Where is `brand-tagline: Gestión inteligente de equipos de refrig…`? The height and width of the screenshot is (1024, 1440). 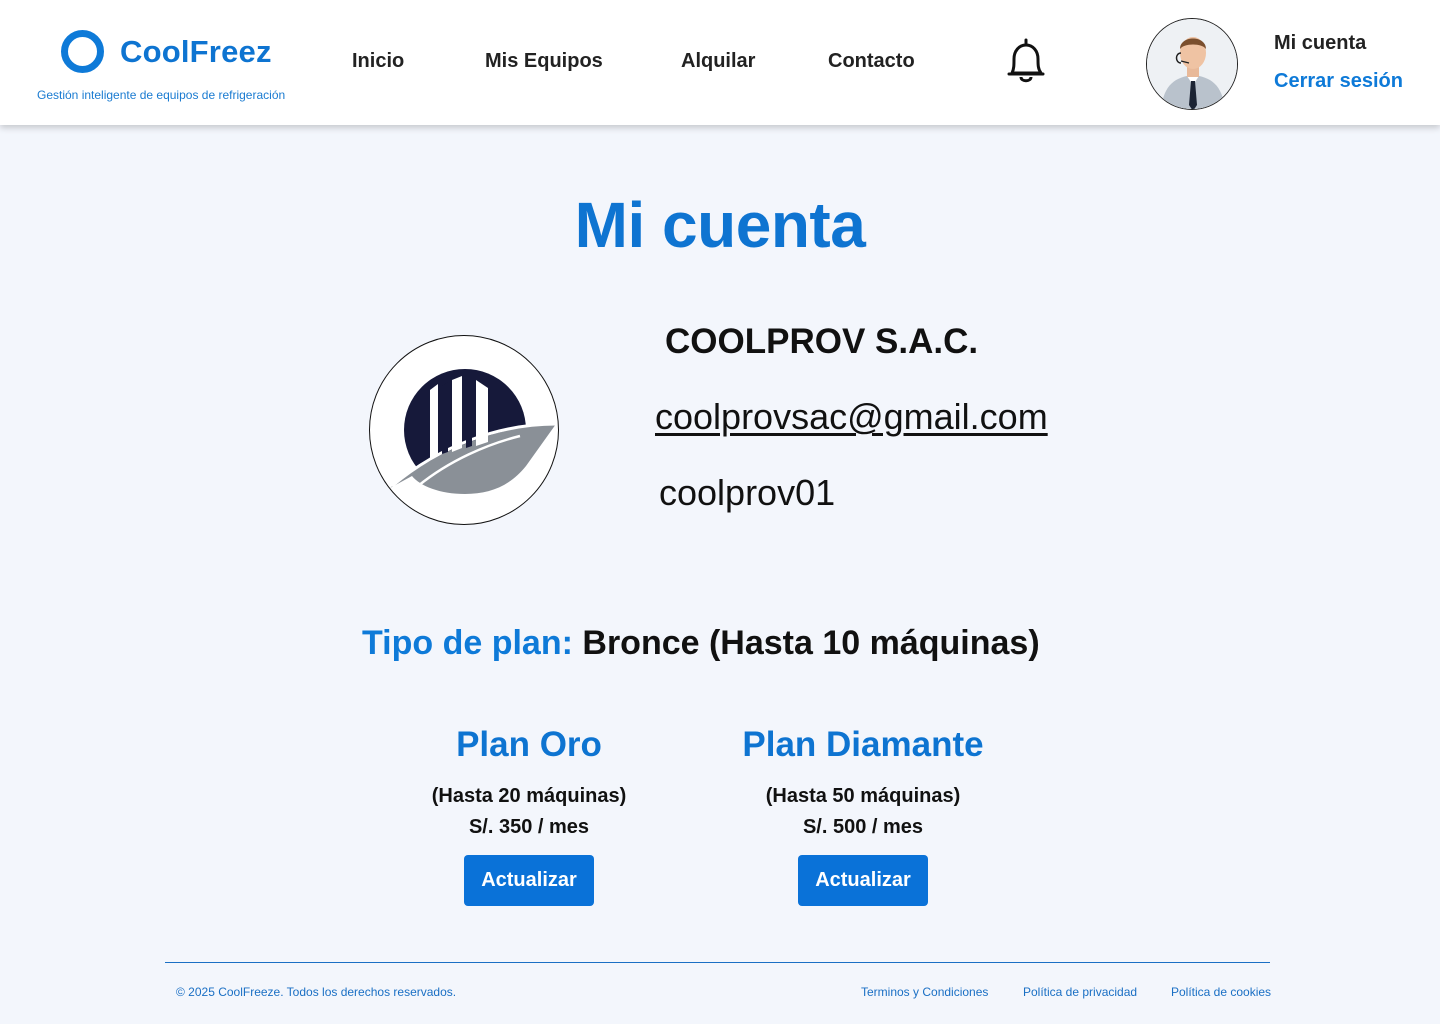
brand-tagline: Gestión inteligente de equipos de refrig… is located at coordinates (161, 95).